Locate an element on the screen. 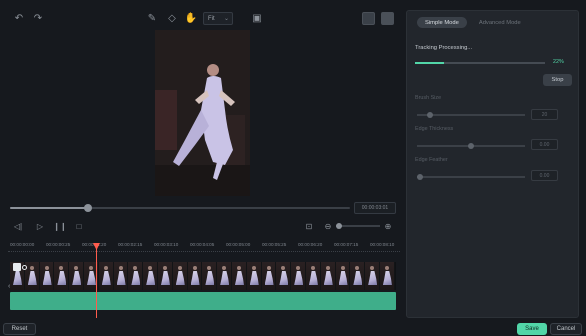 The image size is (586, 336). mode-tabs: Simple Mode Advanced Mode is located at coordinates (473, 23).